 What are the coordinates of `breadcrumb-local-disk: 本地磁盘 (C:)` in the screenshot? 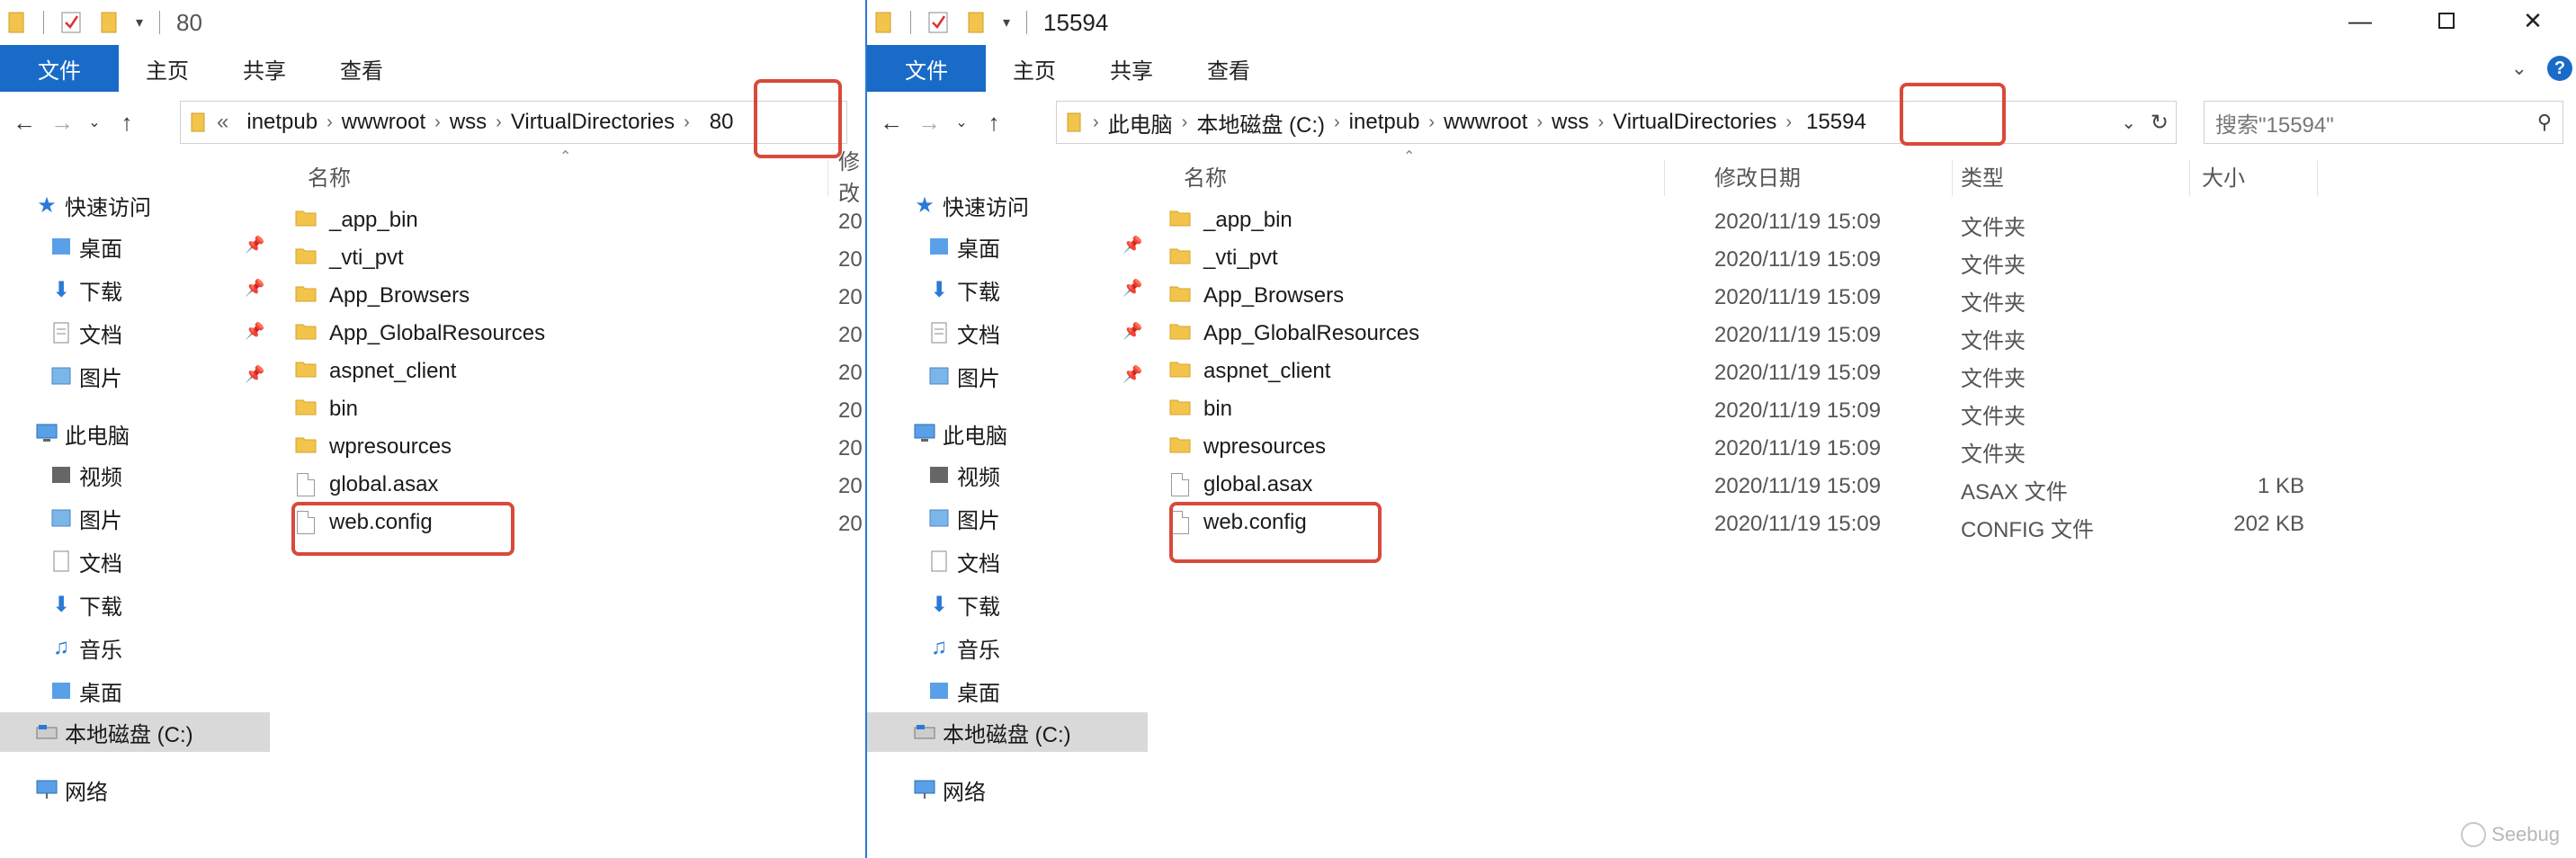 It's located at (1260, 123).